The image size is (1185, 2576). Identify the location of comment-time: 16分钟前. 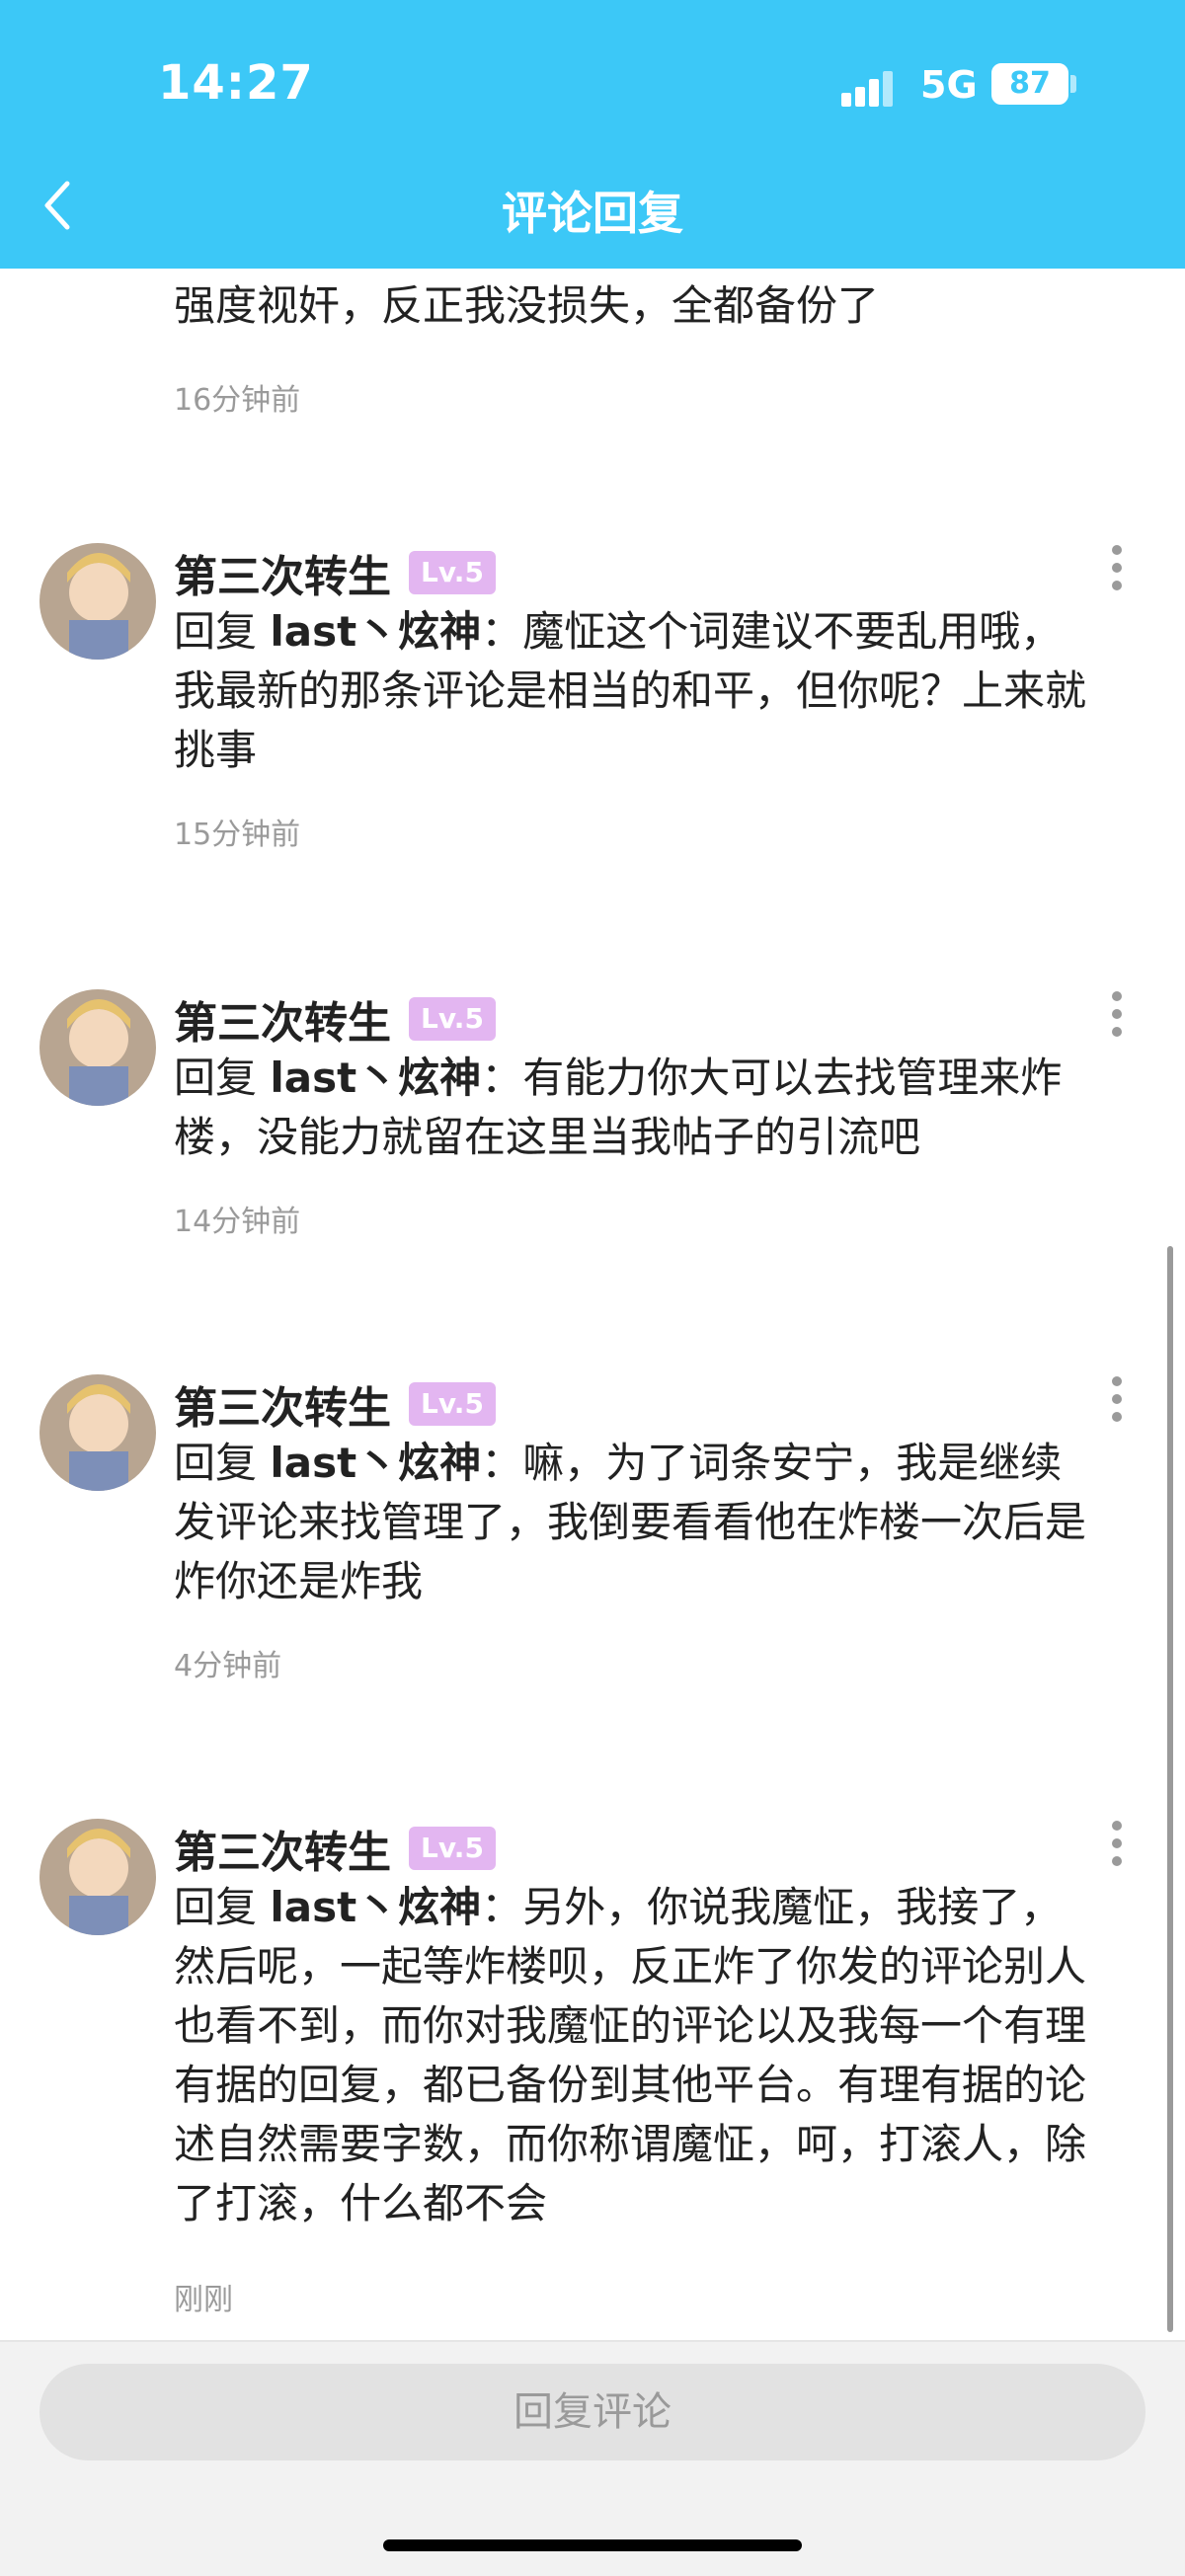
(238, 400).